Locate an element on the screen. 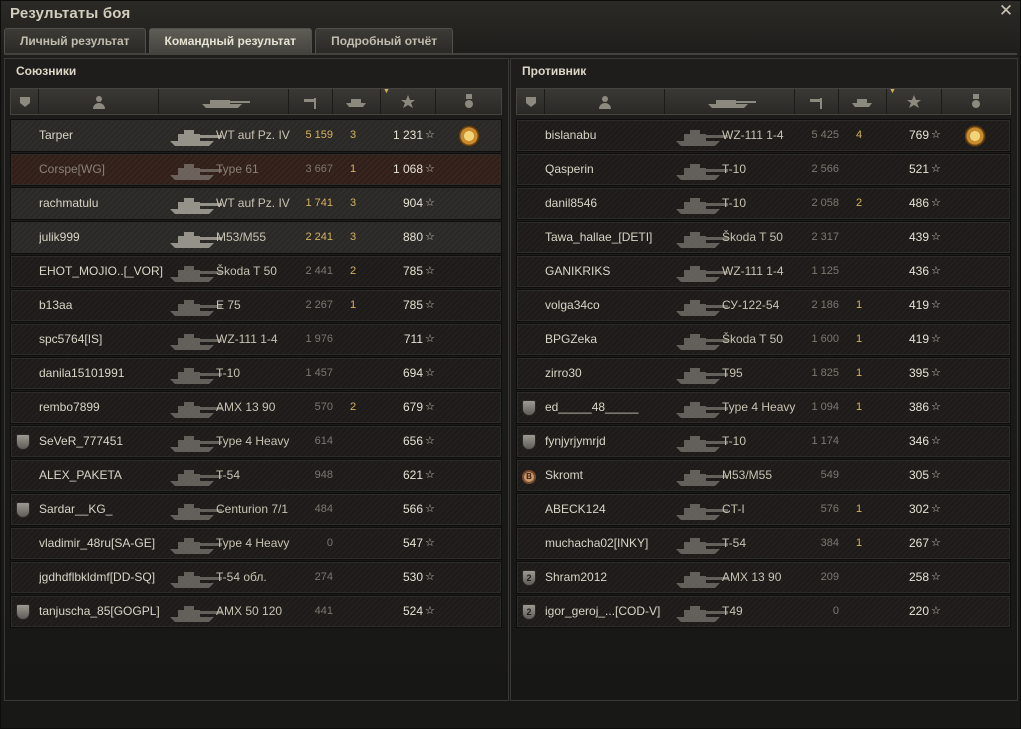 The height and width of the screenshot is (729, 1021). player-row: B Skromt M53/M55 549 305 ☆ is located at coordinates (763, 475).